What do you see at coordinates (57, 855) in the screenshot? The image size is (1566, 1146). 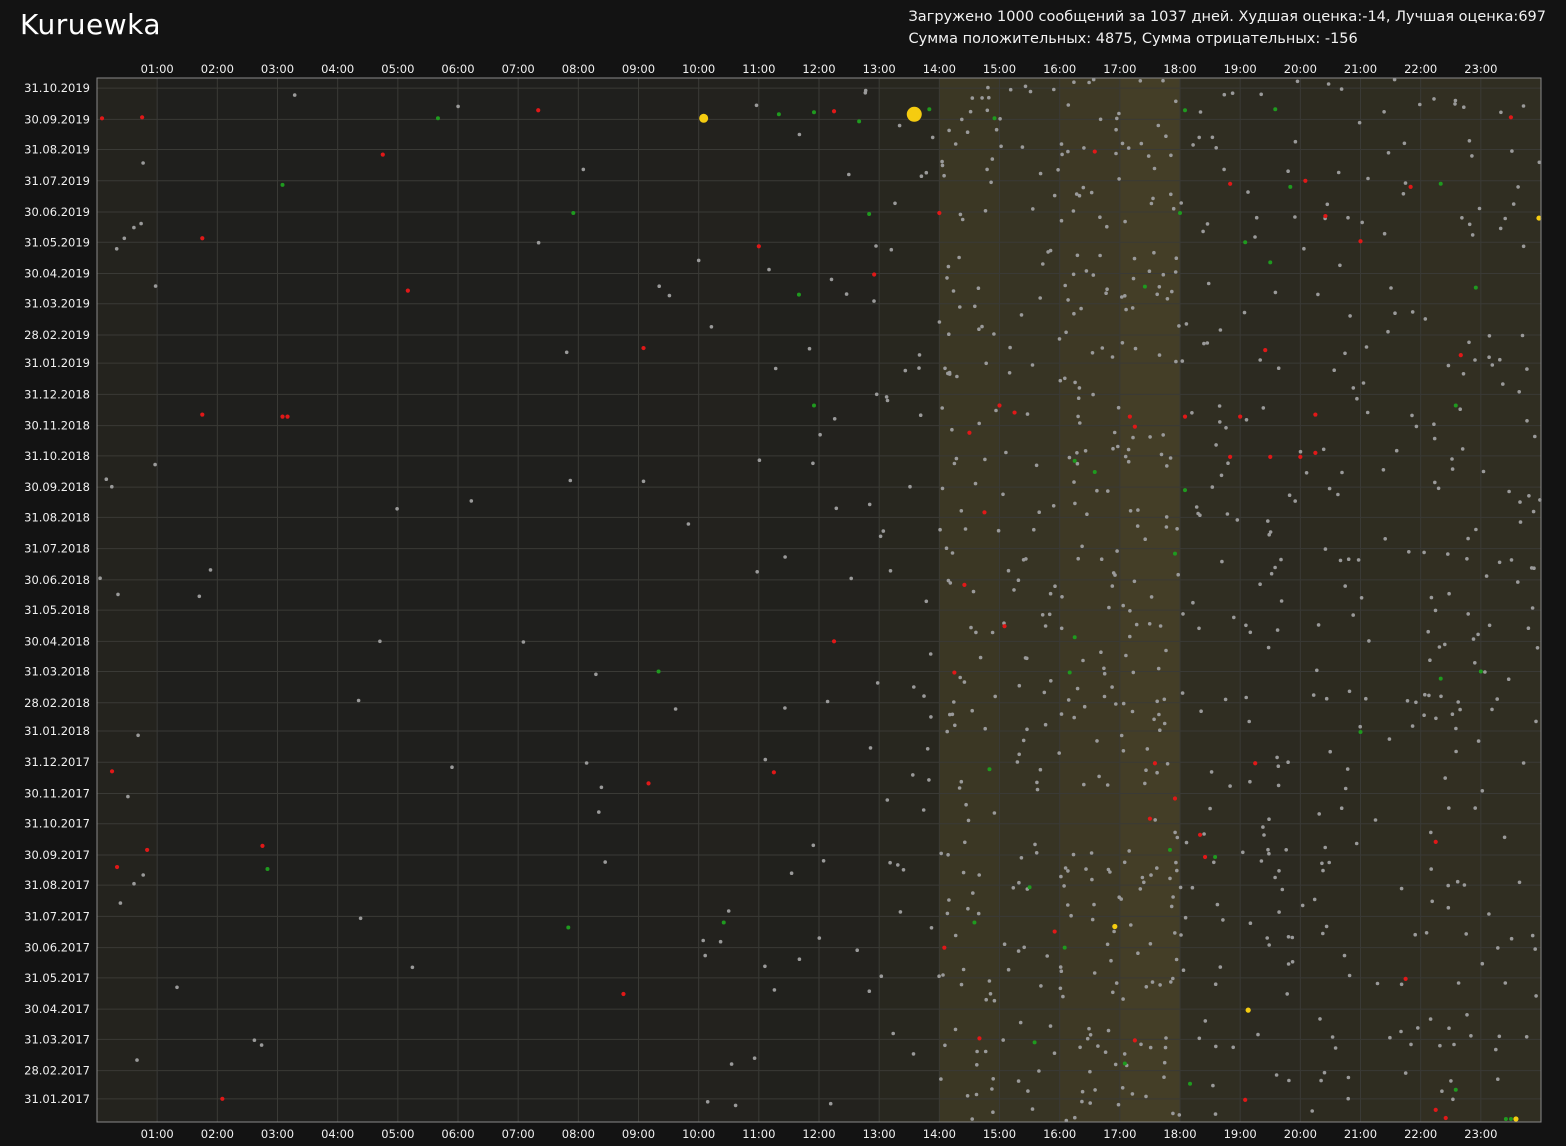 I see `y-tick-label: 30.09.2017` at bounding box center [57, 855].